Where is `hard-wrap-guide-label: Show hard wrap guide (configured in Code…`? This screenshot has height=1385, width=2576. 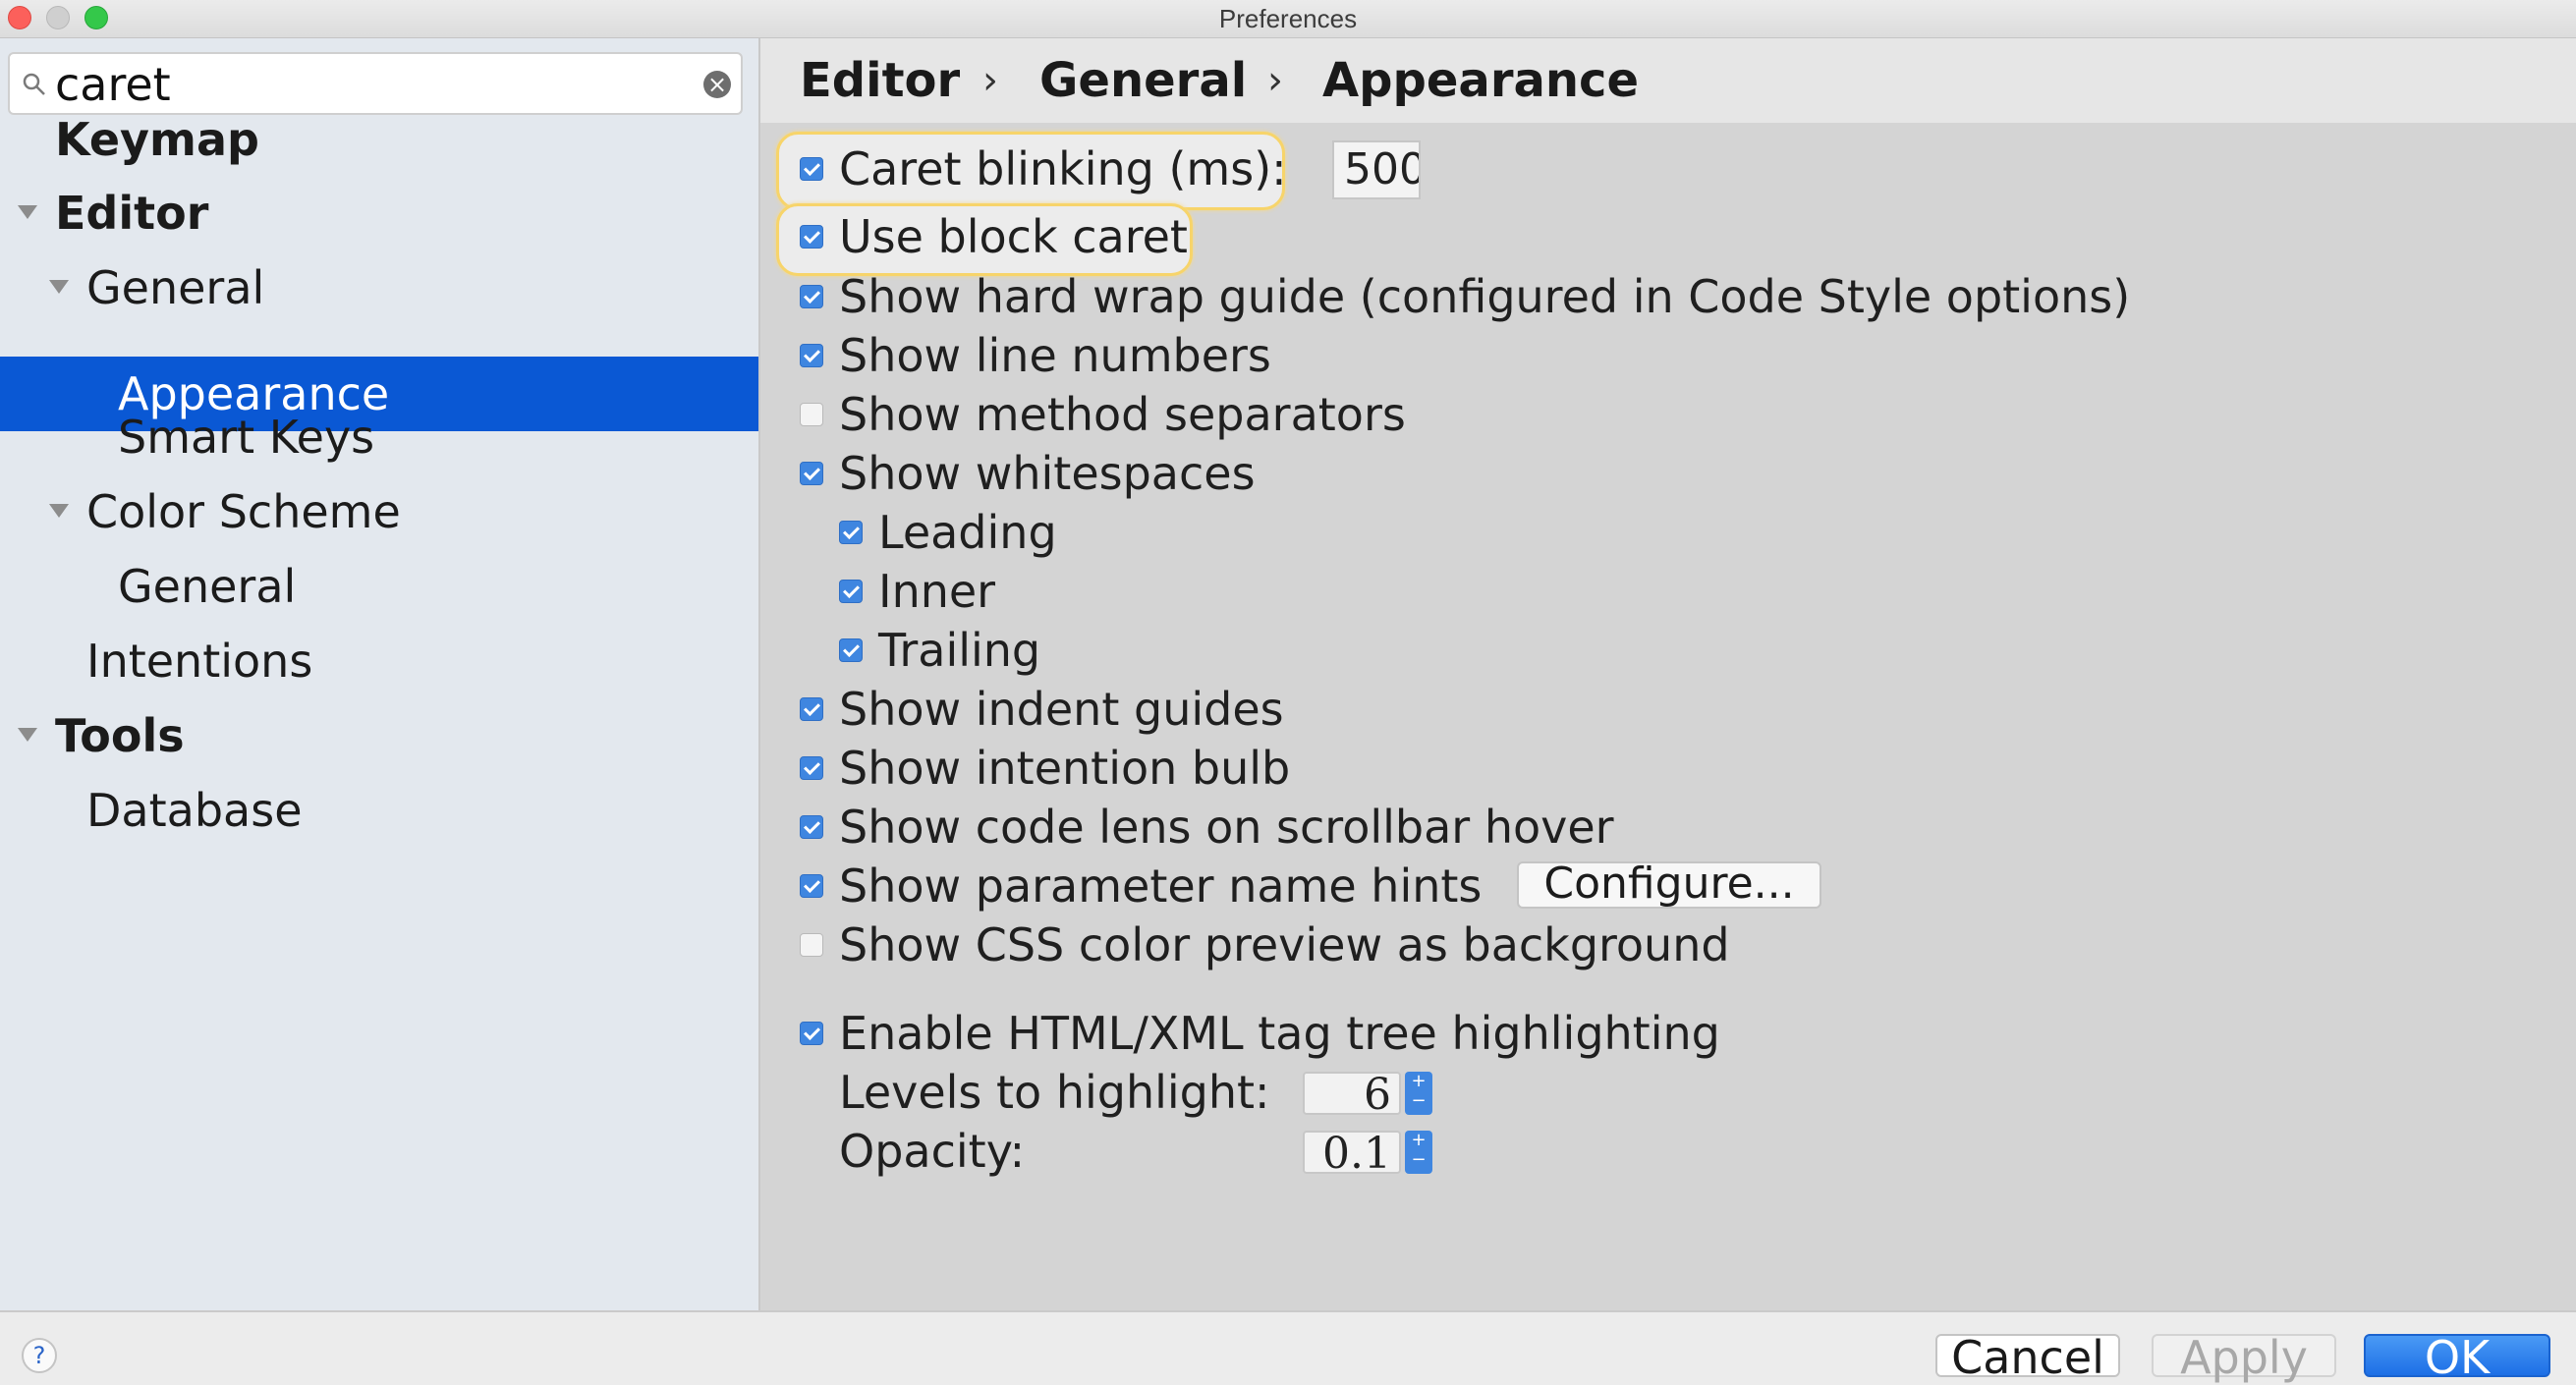 hard-wrap-guide-label: Show hard wrap guide (configured in Code… is located at coordinates (1485, 296).